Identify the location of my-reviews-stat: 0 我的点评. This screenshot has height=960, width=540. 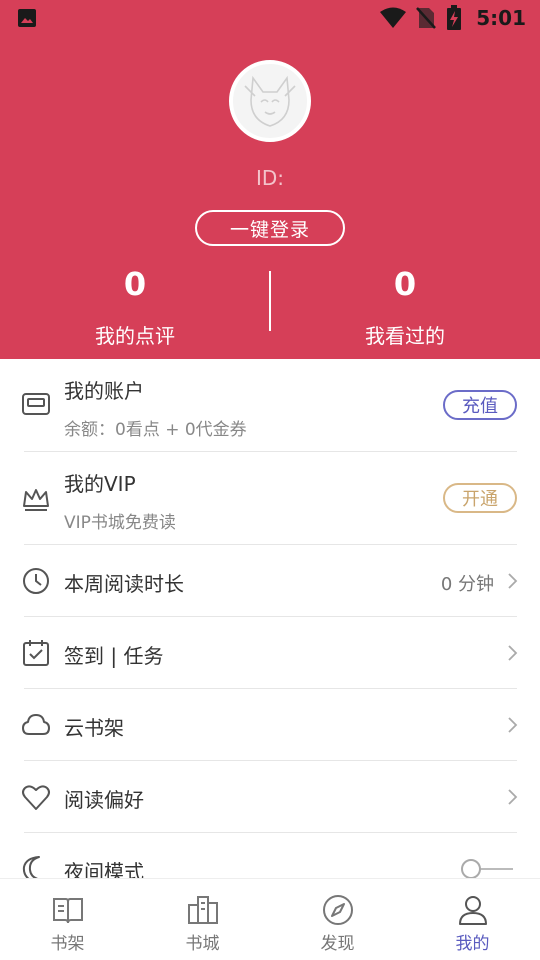
(135, 305).